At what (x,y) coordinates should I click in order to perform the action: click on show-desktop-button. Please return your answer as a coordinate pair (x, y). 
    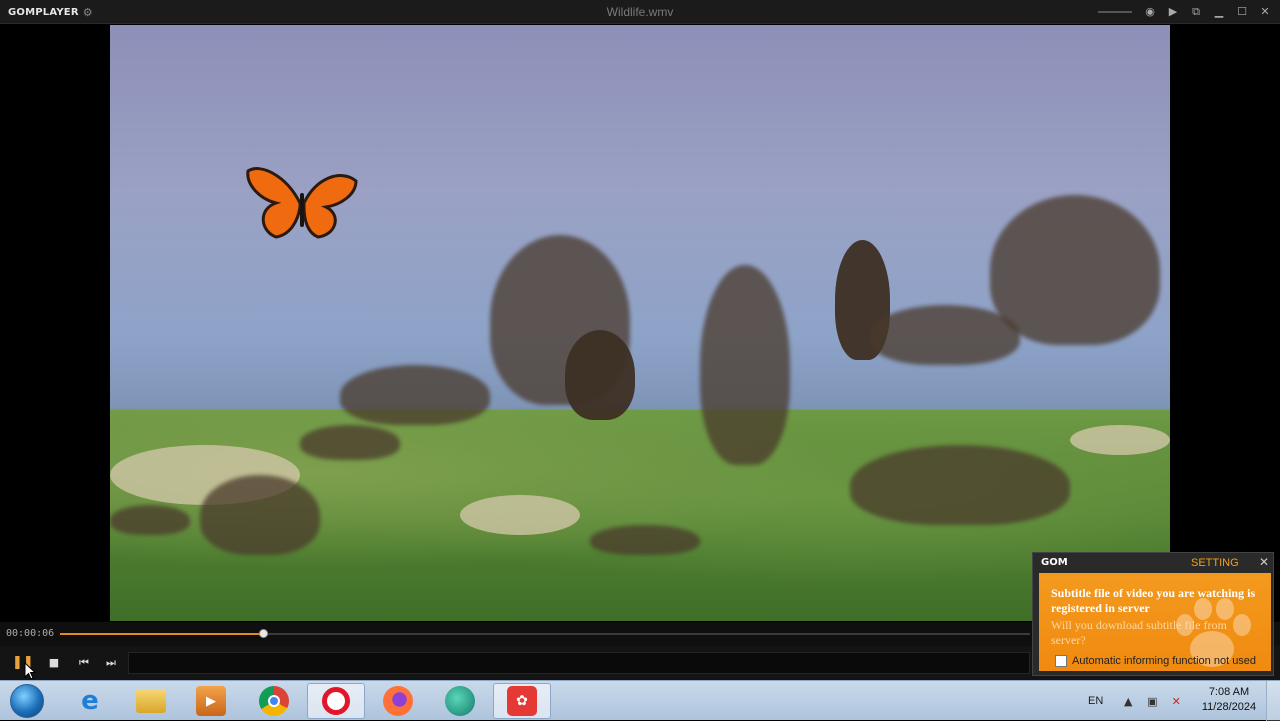
    Looking at the image, I should click on (1273, 701).